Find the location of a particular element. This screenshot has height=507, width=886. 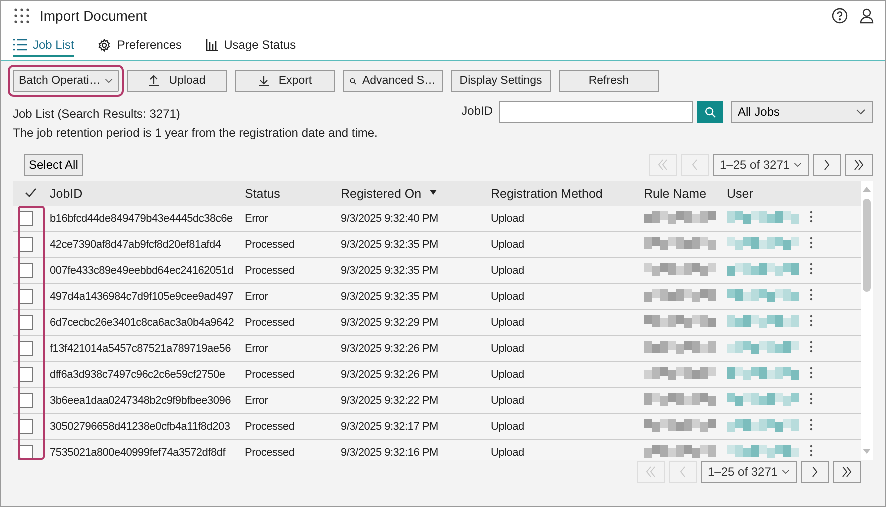

settings-icon is located at coordinates (105, 45).